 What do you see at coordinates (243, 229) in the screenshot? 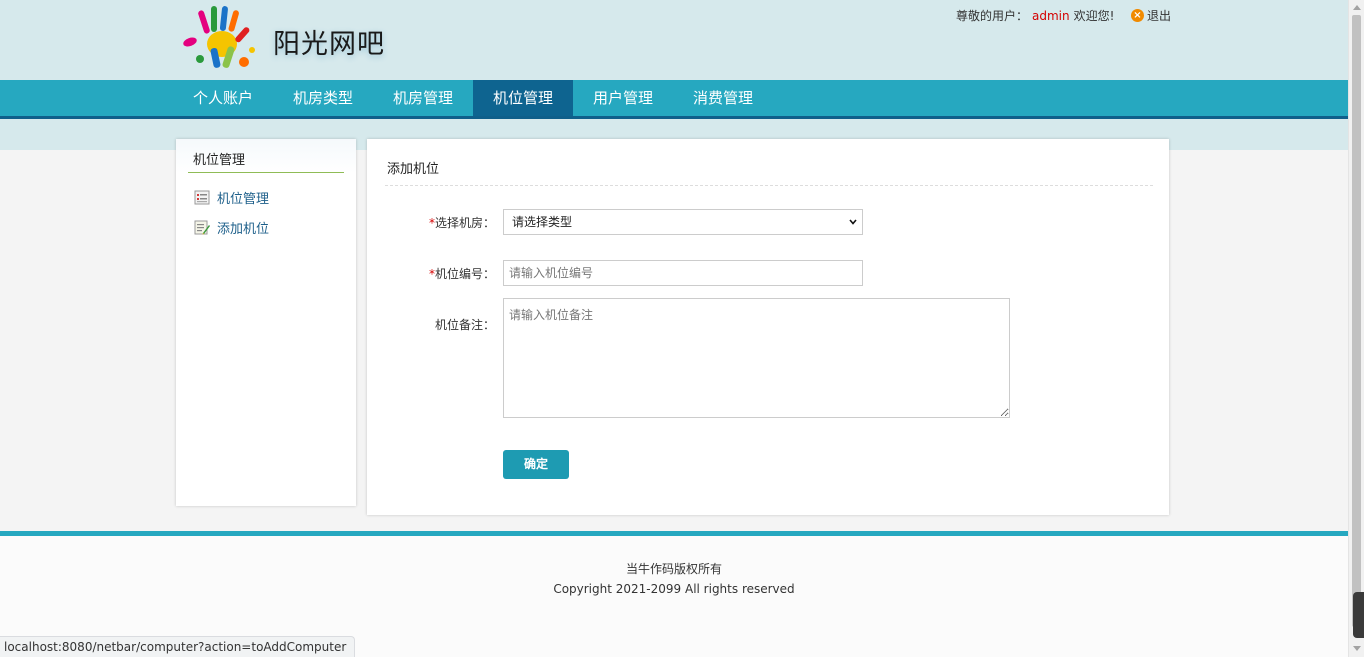
I see `sidebar-item-label: 添加机位` at bounding box center [243, 229].